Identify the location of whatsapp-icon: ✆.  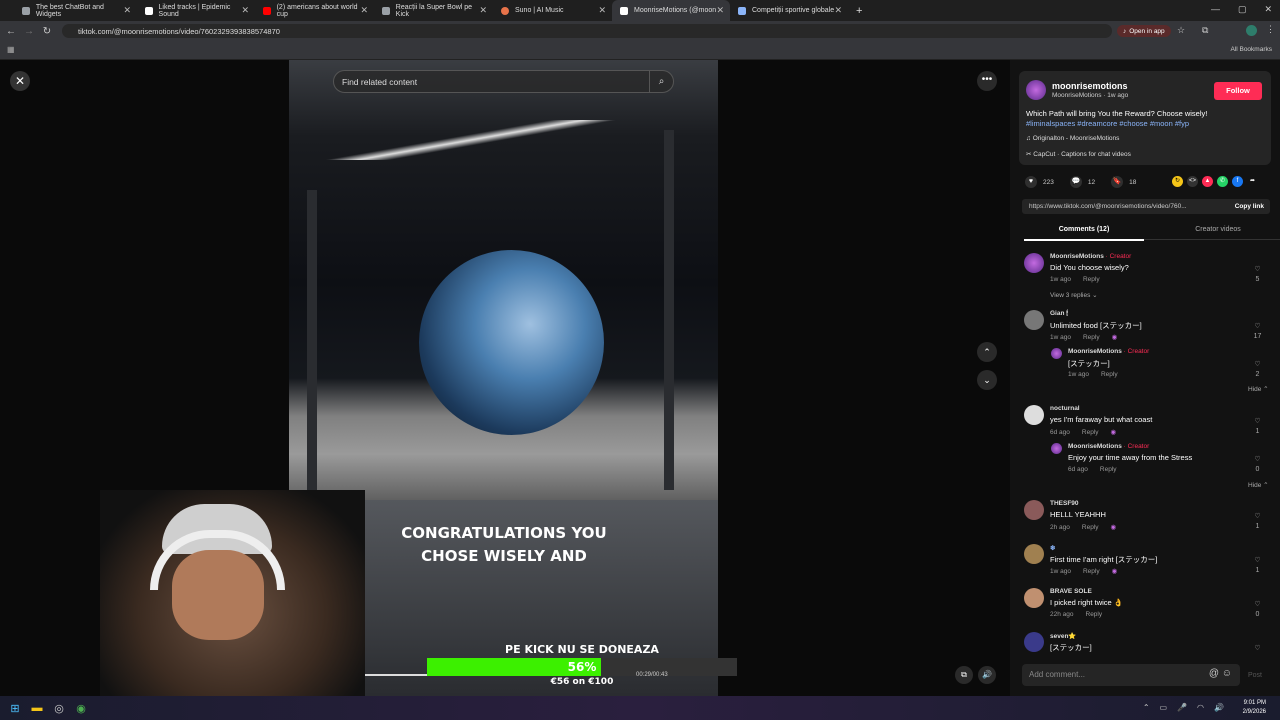
(1222, 181).